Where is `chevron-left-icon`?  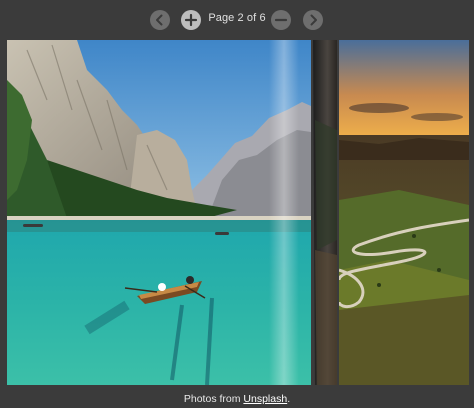
chevron-left-icon is located at coordinates (159, 20).